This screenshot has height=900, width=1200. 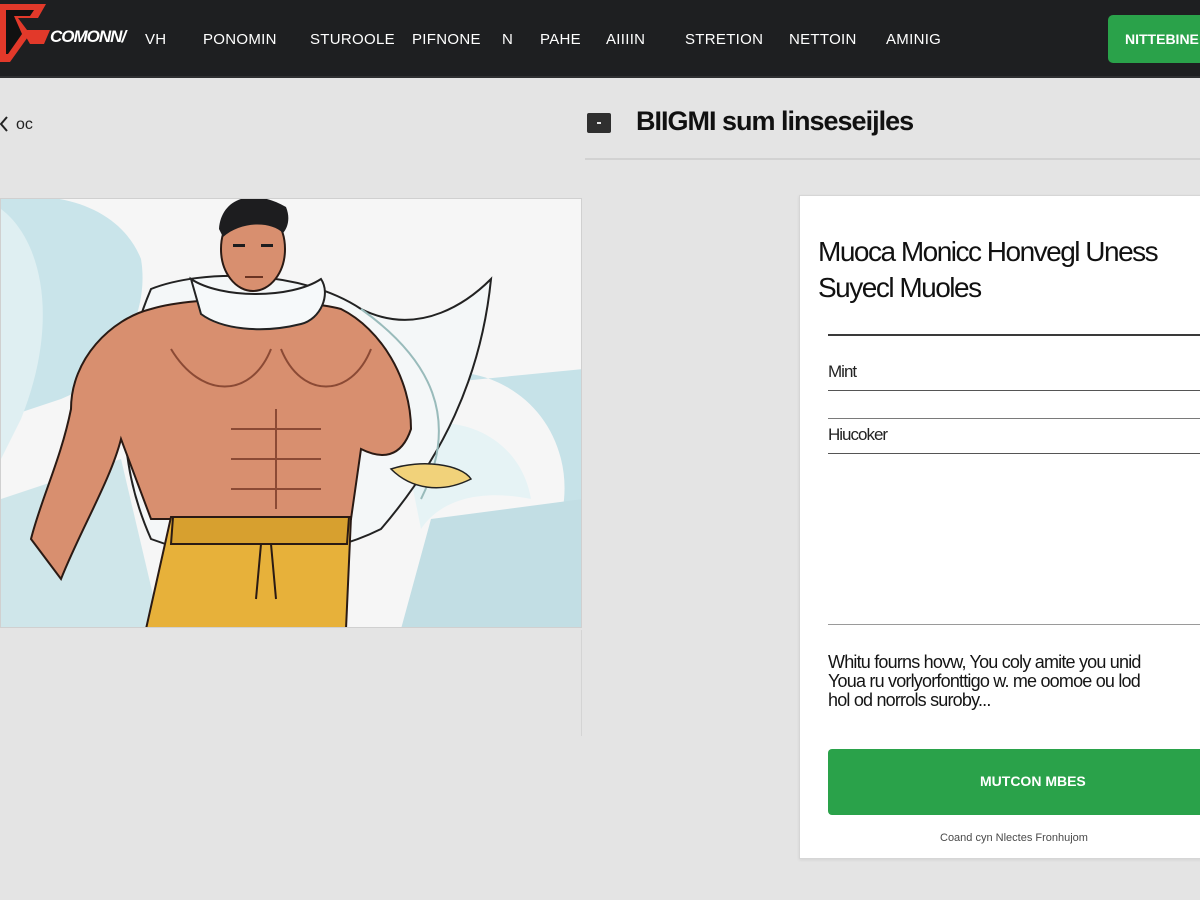 I want to click on nav-item-aiiiin: AIIIIN, so click(x=625, y=39).